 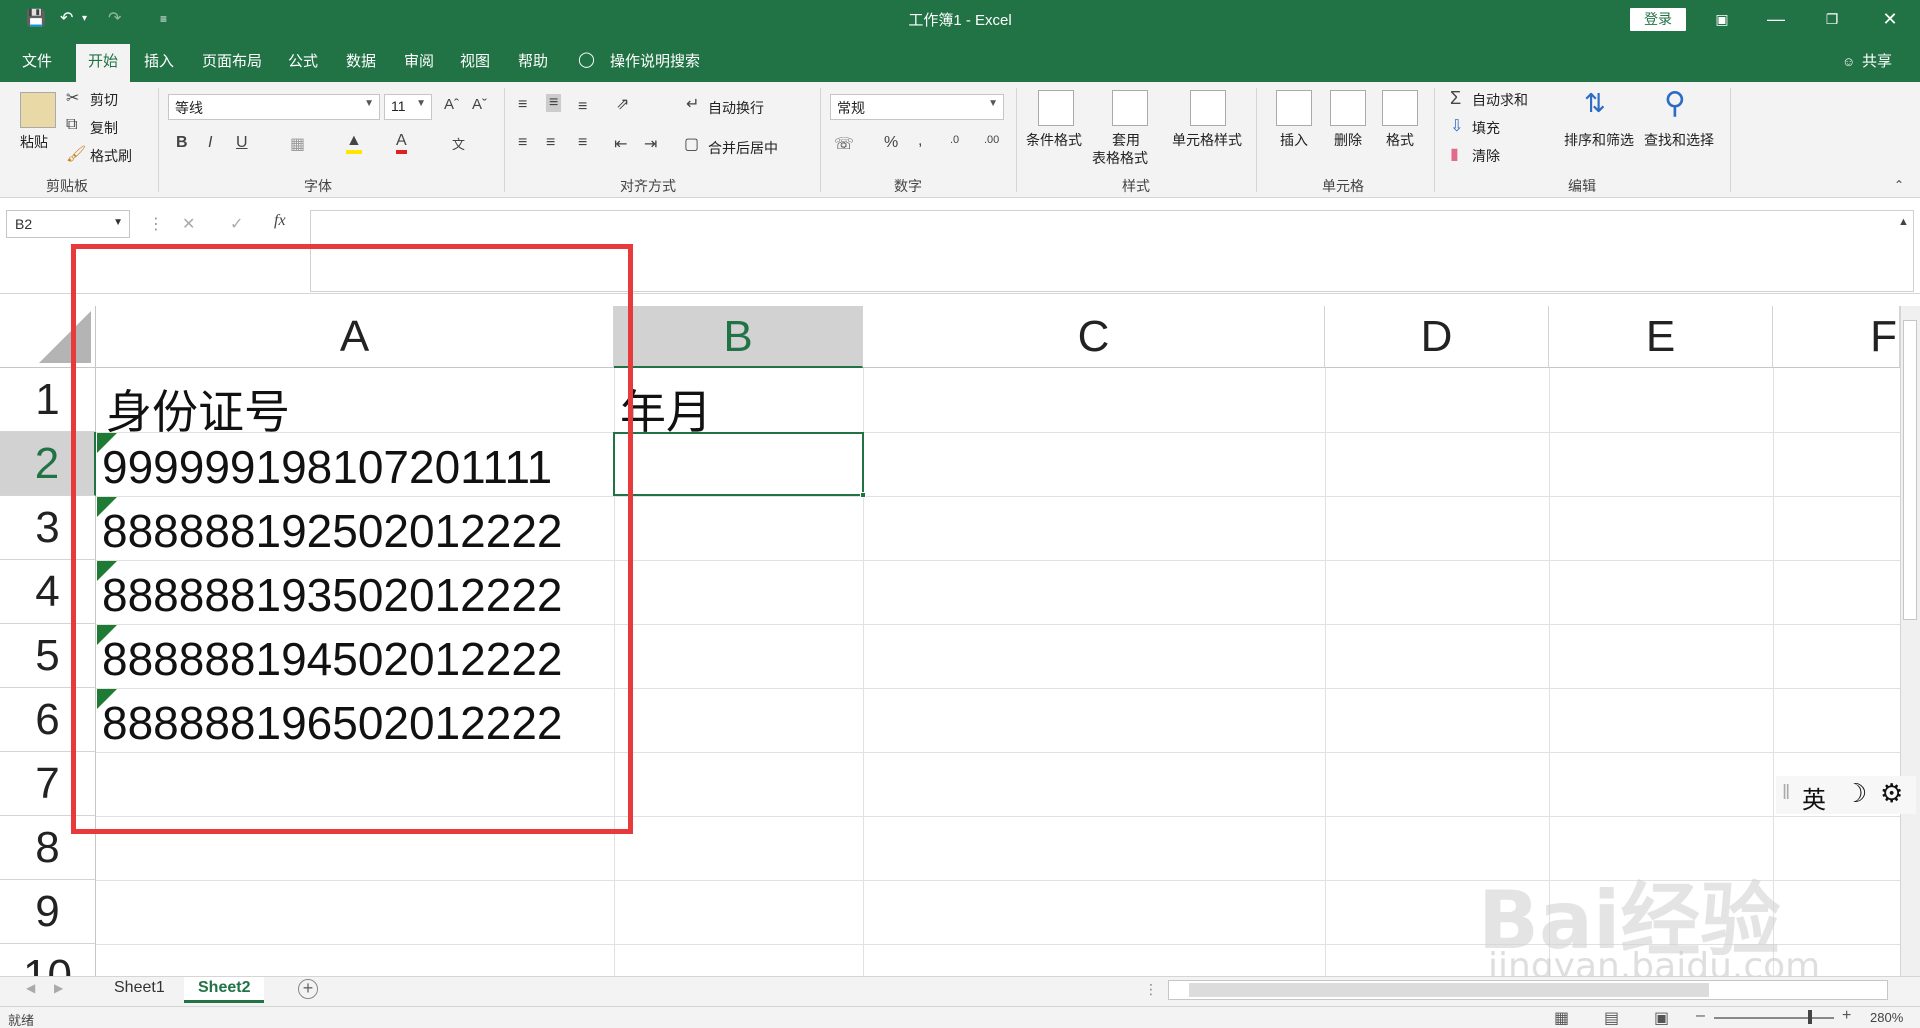 What do you see at coordinates (736, 108) in the screenshot?
I see `wrap-text-button: 自动换行` at bounding box center [736, 108].